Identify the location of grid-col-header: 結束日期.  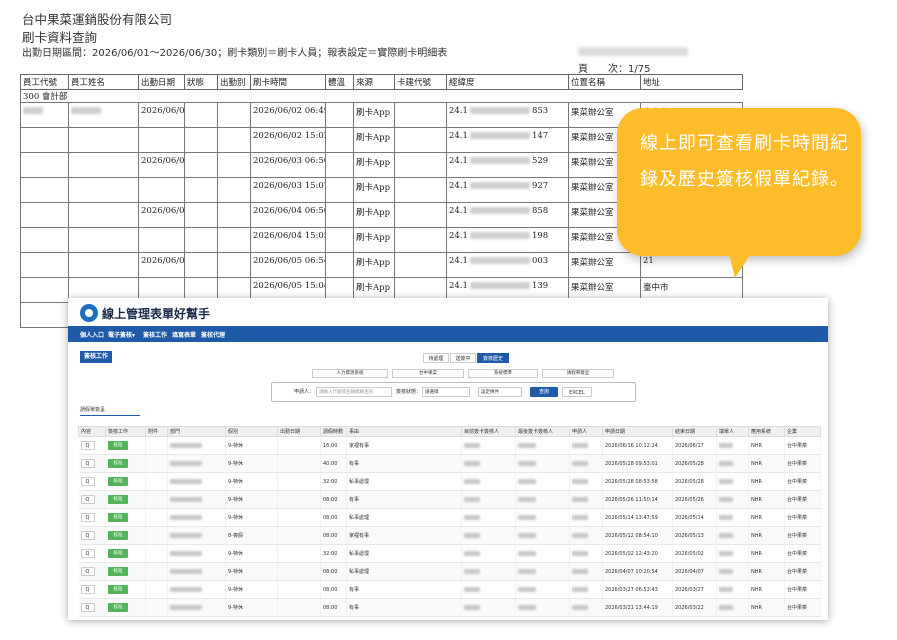
(694, 431).